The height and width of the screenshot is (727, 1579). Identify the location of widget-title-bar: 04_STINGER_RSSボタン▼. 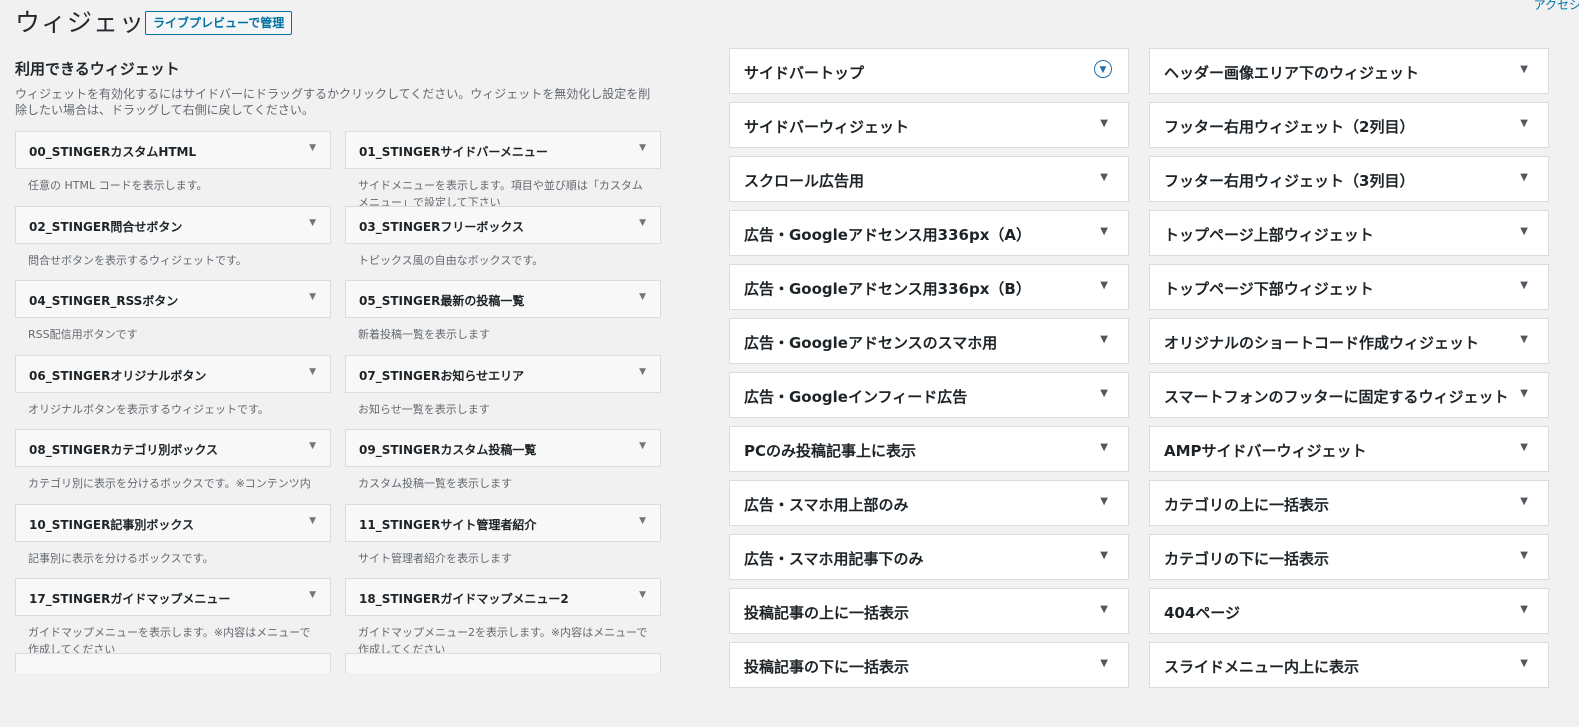
(173, 299).